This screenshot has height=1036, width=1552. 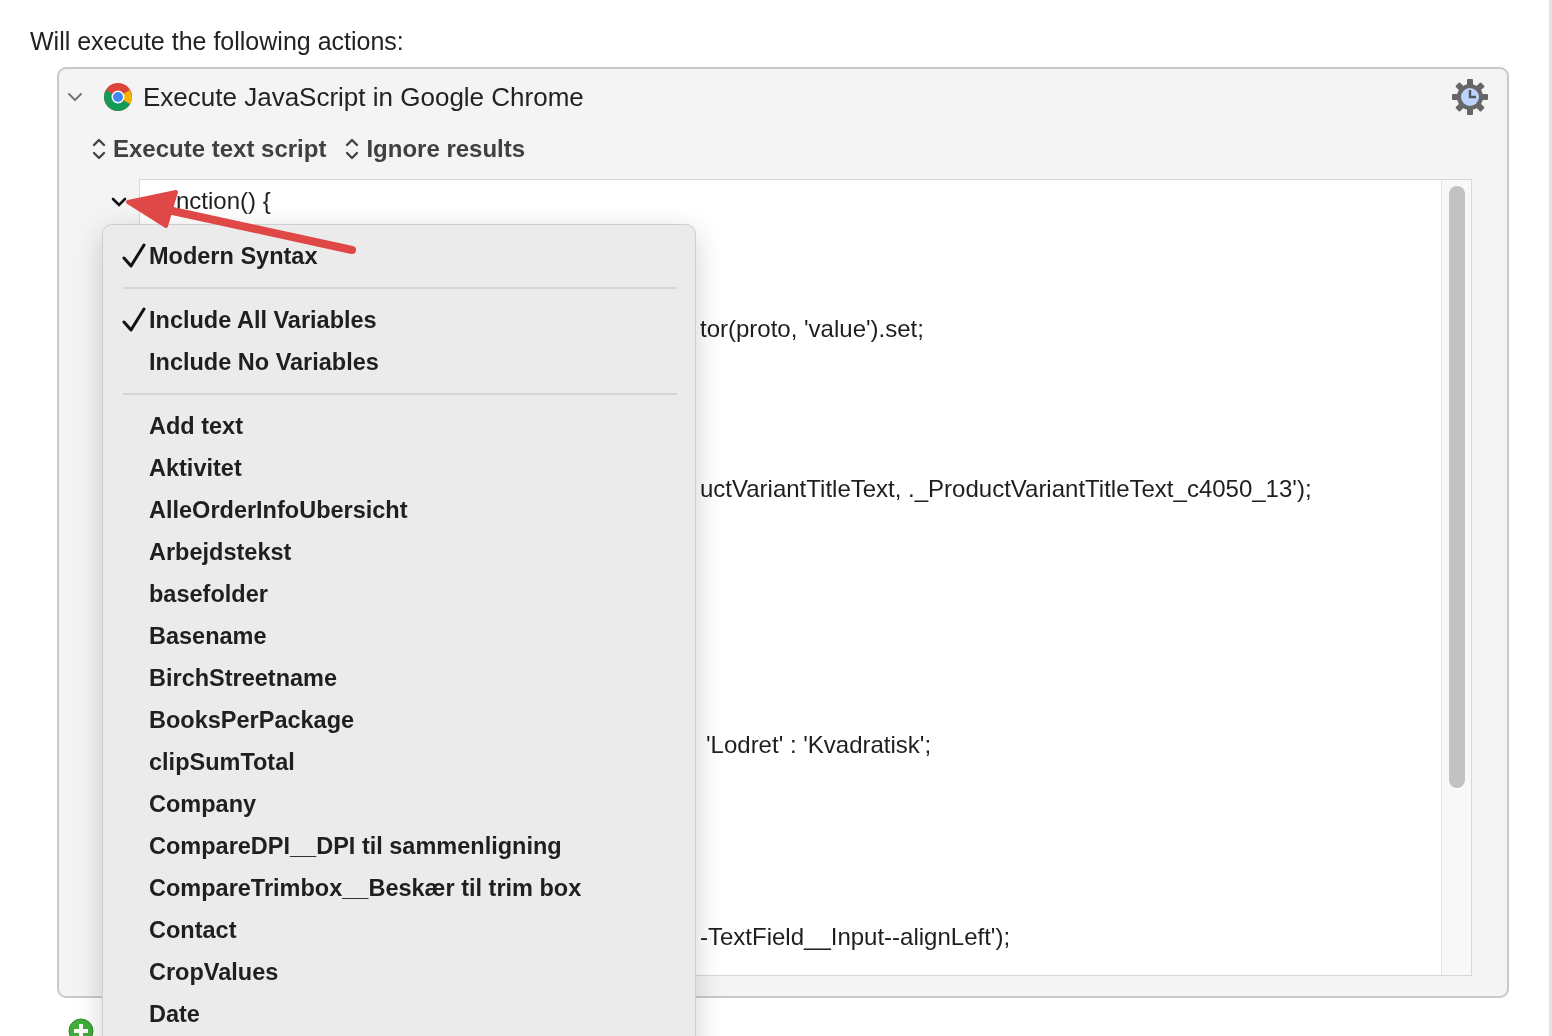 I want to click on code-line: nction() {, so click(x=223, y=201).